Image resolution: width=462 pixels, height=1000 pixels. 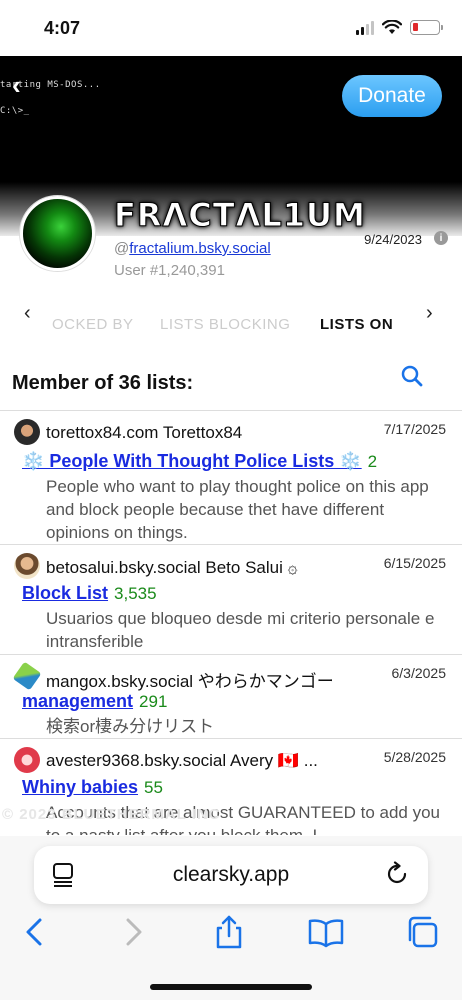 I want to click on list-name-link: Block List 3,535, so click(x=89, y=593).